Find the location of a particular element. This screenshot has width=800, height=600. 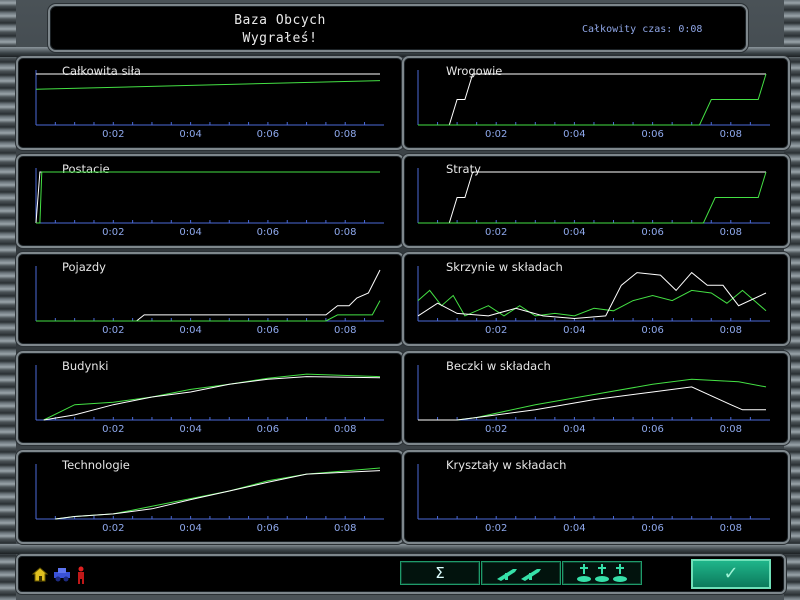

chart-panel-3: Straty 0:02 0:04 0:06 0:08 is located at coordinates (596, 201).